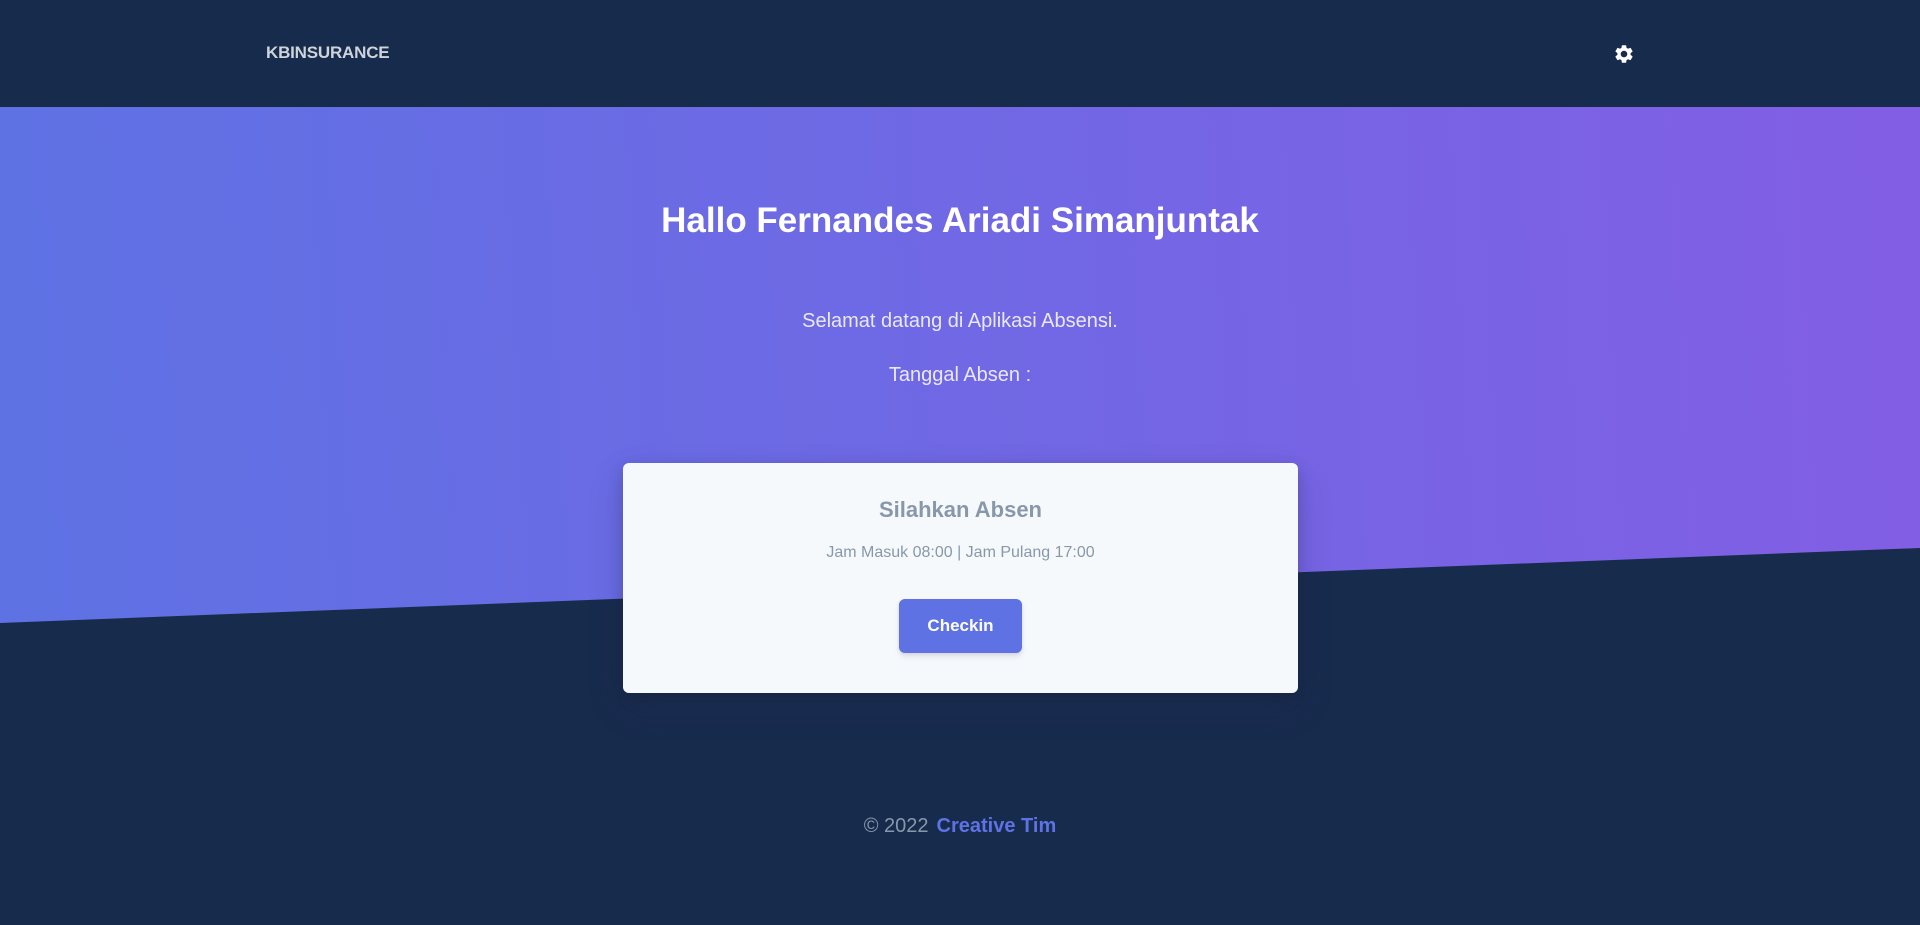 This screenshot has width=1920, height=925. I want to click on greeting-title: Hallo Fernandes Ariadi Simanjuntak, so click(960, 220).